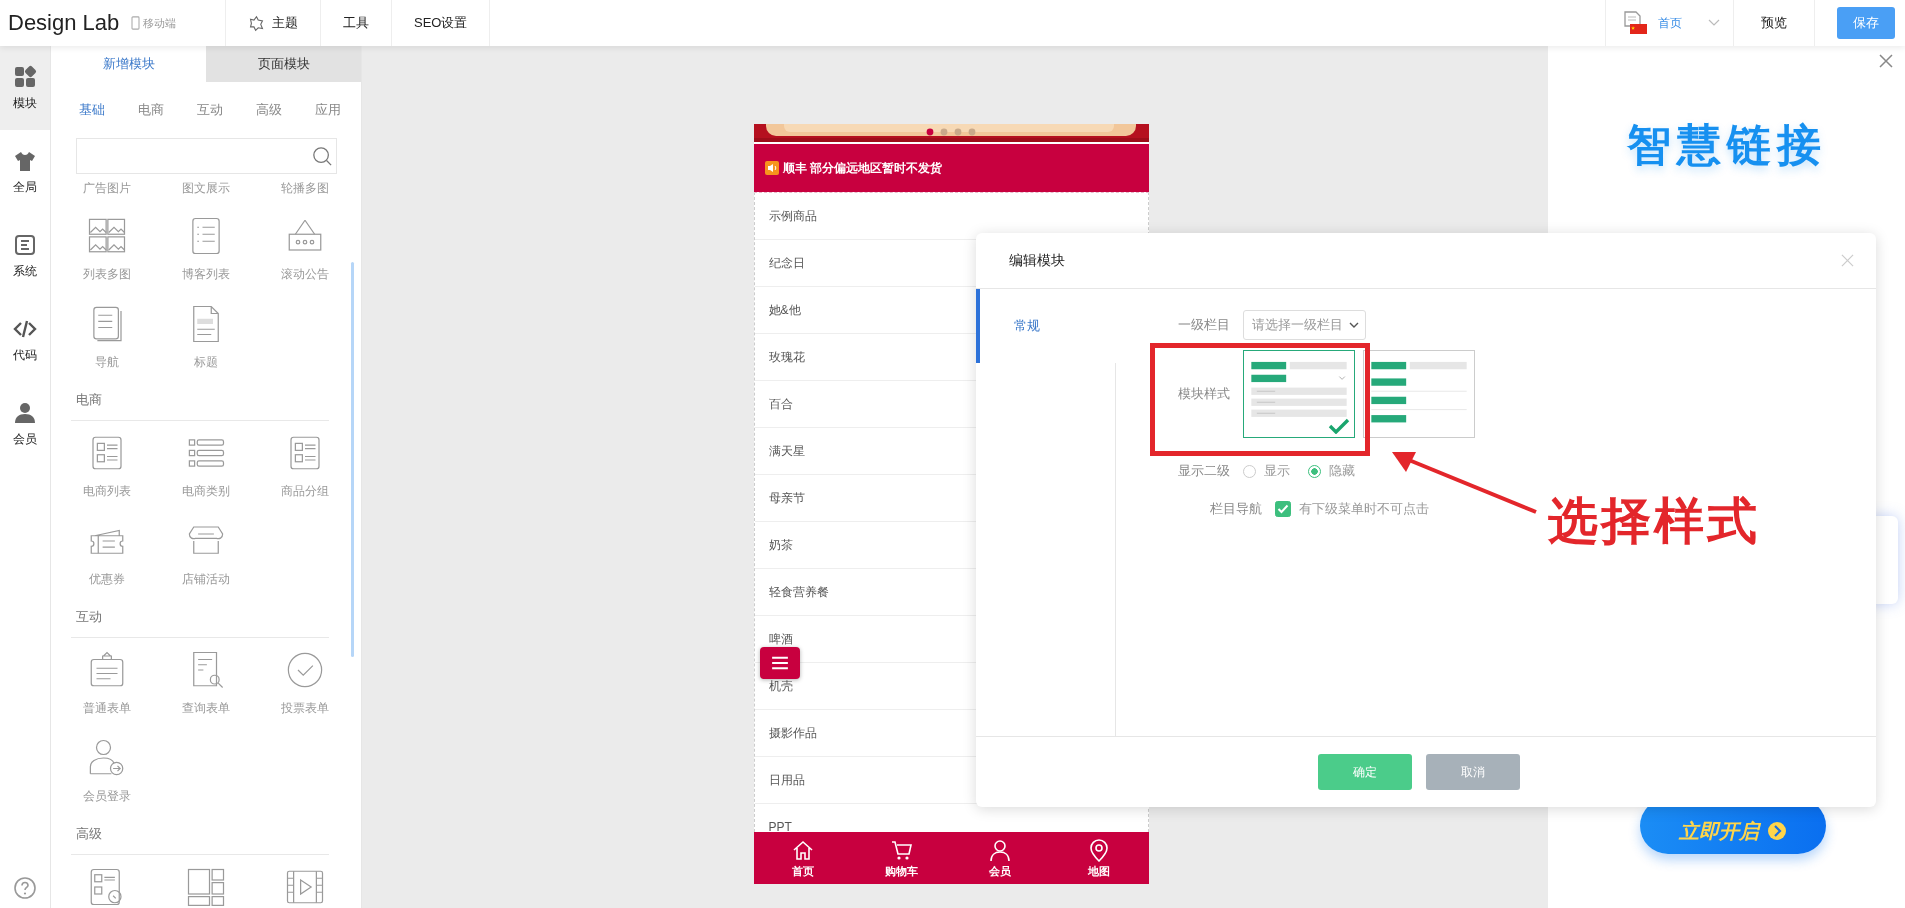 Image resolution: width=1905 pixels, height=908 pixels. What do you see at coordinates (1204, 471) in the screenshot?
I see `field-label: 显示二级` at bounding box center [1204, 471].